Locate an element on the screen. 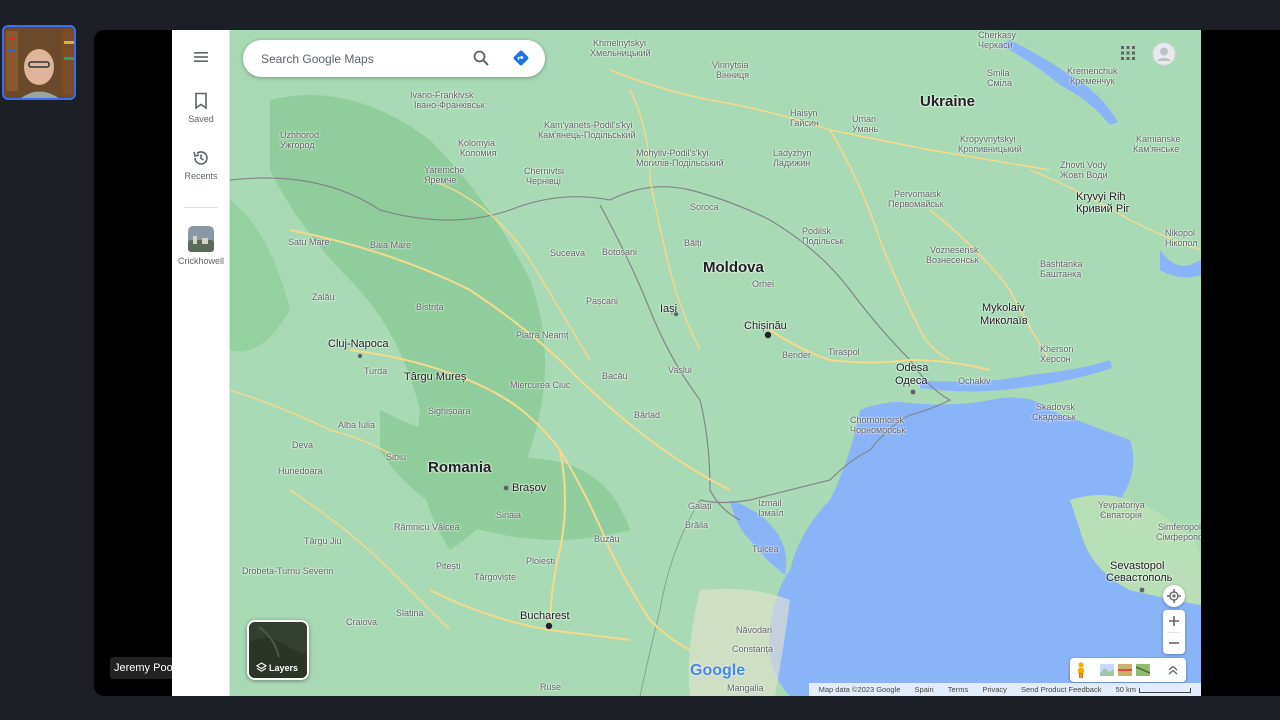  map-label: Tulcea is located at coordinates (765, 549).